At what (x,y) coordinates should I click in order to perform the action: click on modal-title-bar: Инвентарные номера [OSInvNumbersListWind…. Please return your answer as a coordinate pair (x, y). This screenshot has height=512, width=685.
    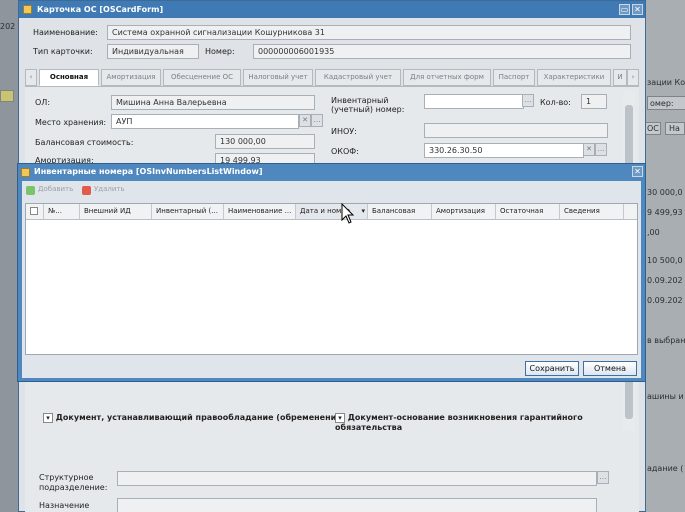
    Looking at the image, I should click on (331, 172).